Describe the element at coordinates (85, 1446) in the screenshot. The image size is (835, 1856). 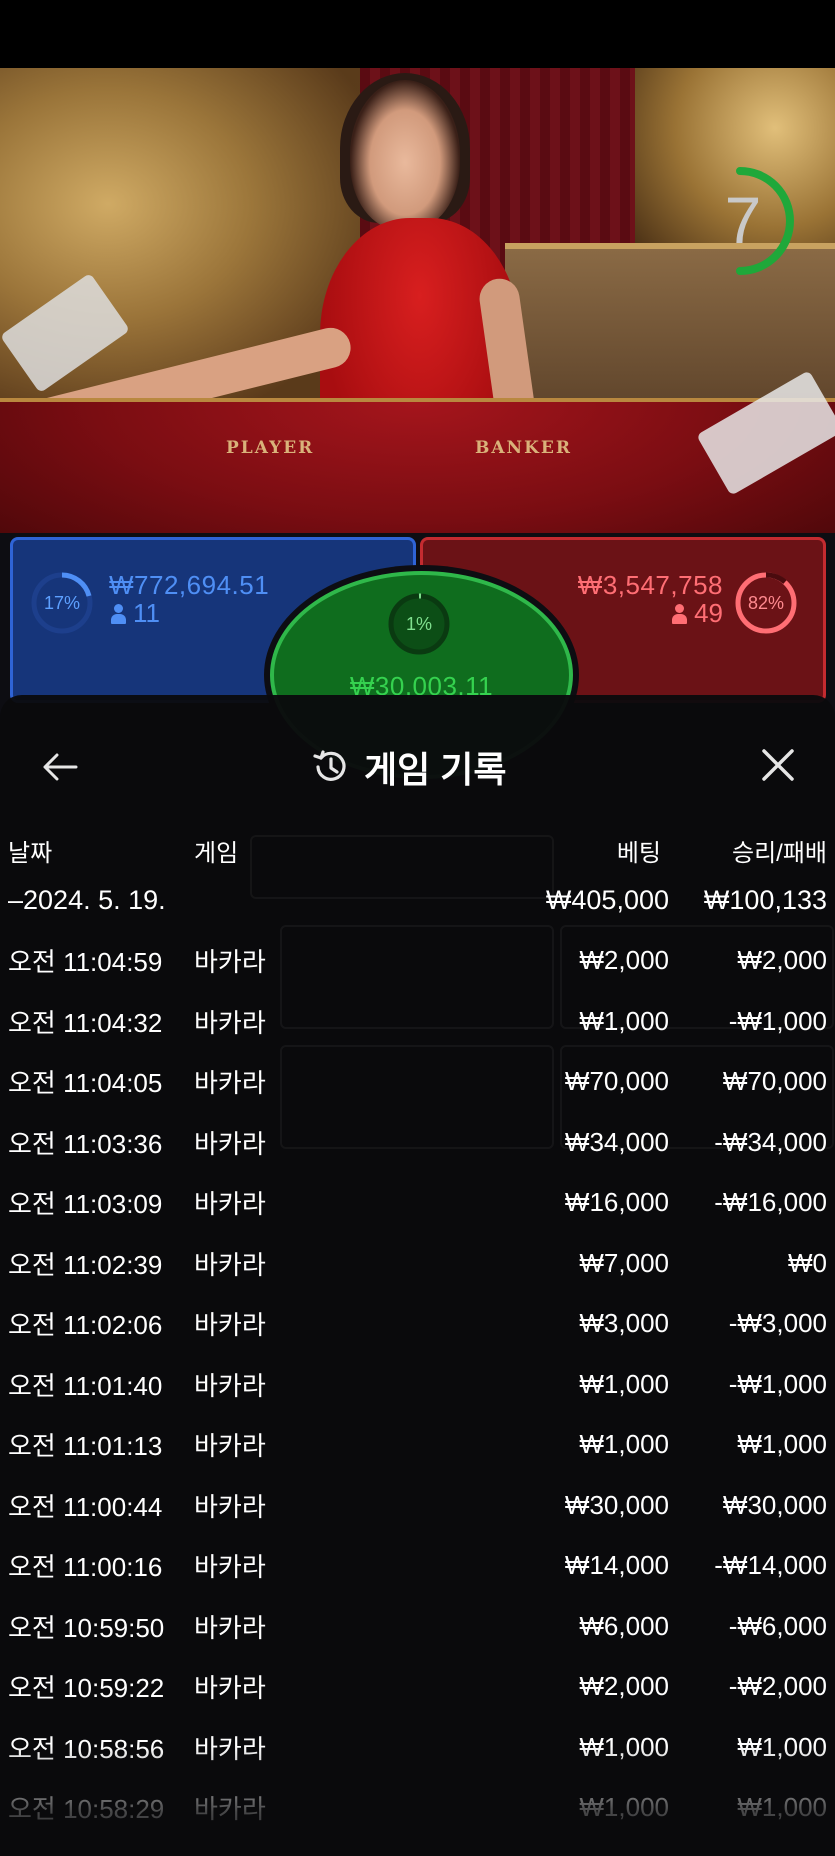
I see `row-time: 오전 11:01:13` at that location.